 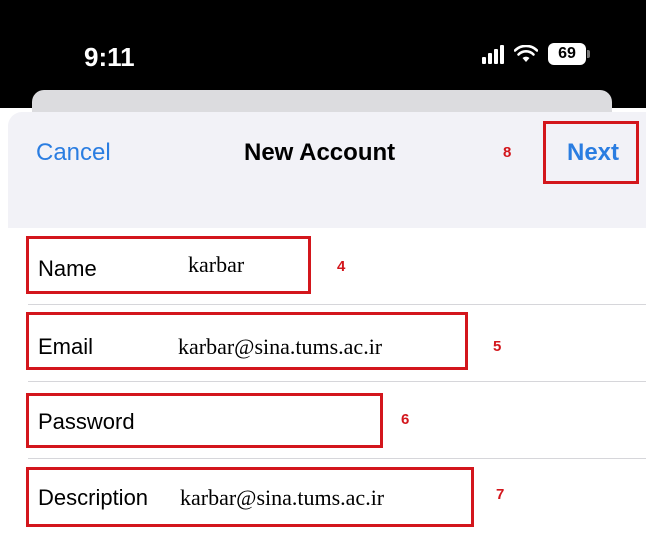 I want to click on annotation-number-4: 4, so click(x=341, y=266).